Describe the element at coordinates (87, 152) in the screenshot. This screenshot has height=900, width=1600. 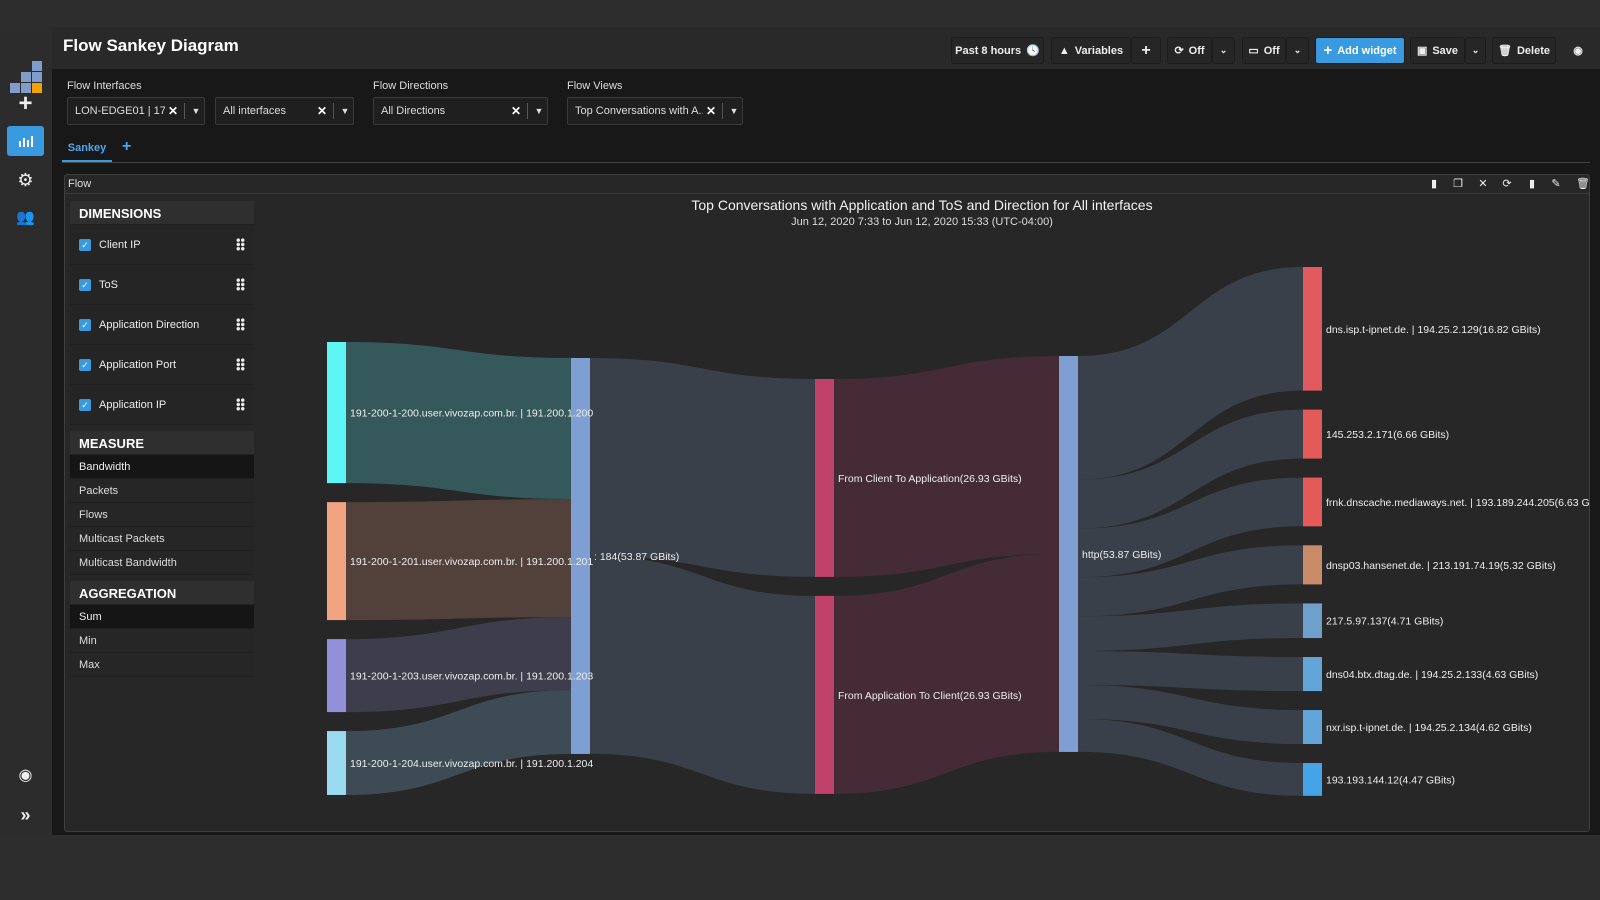
I see `tab-sankey: Sankey` at that location.